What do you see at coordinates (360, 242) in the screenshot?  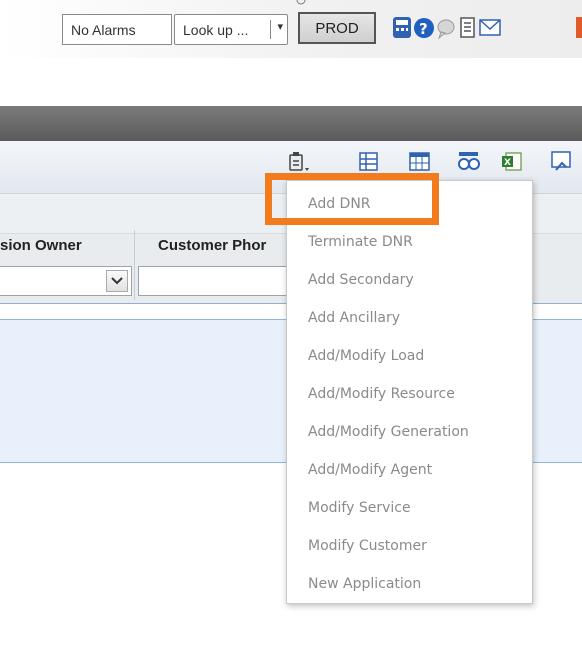 I see `menu-item-terminate-dnr: Terminate DNR` at bounding box center [360, 242].